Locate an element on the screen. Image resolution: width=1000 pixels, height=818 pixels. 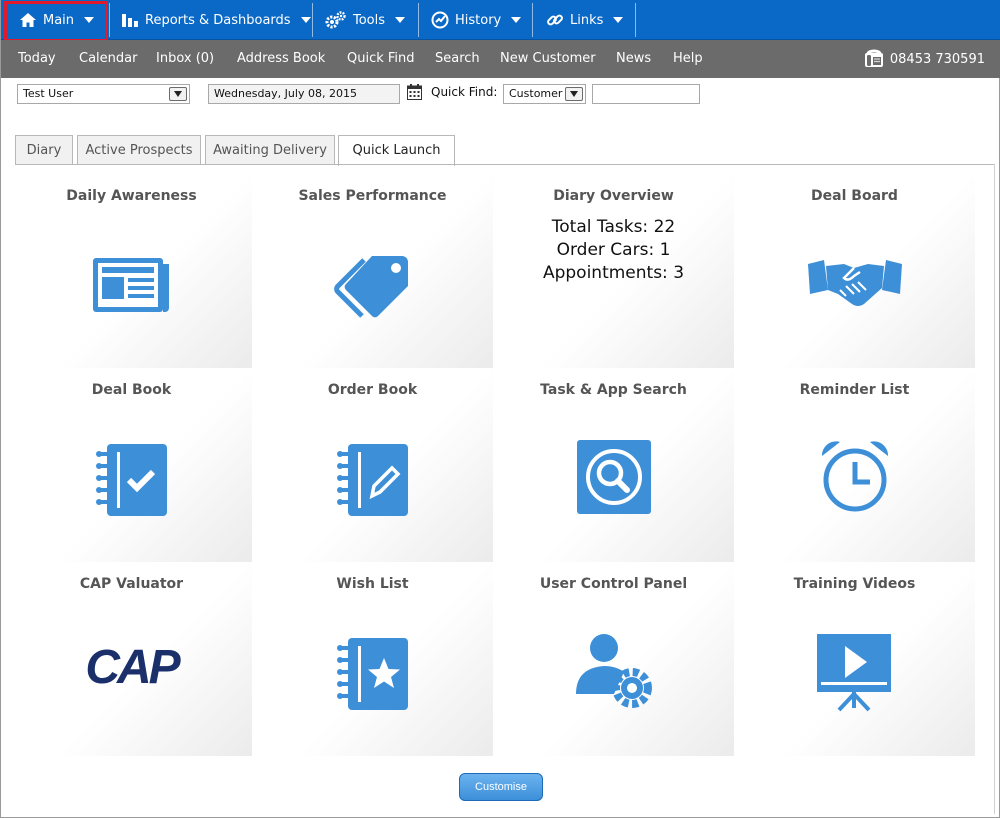
tile-cap-valuator: CAP Valuator CAP is located at coordinates (131, 659).